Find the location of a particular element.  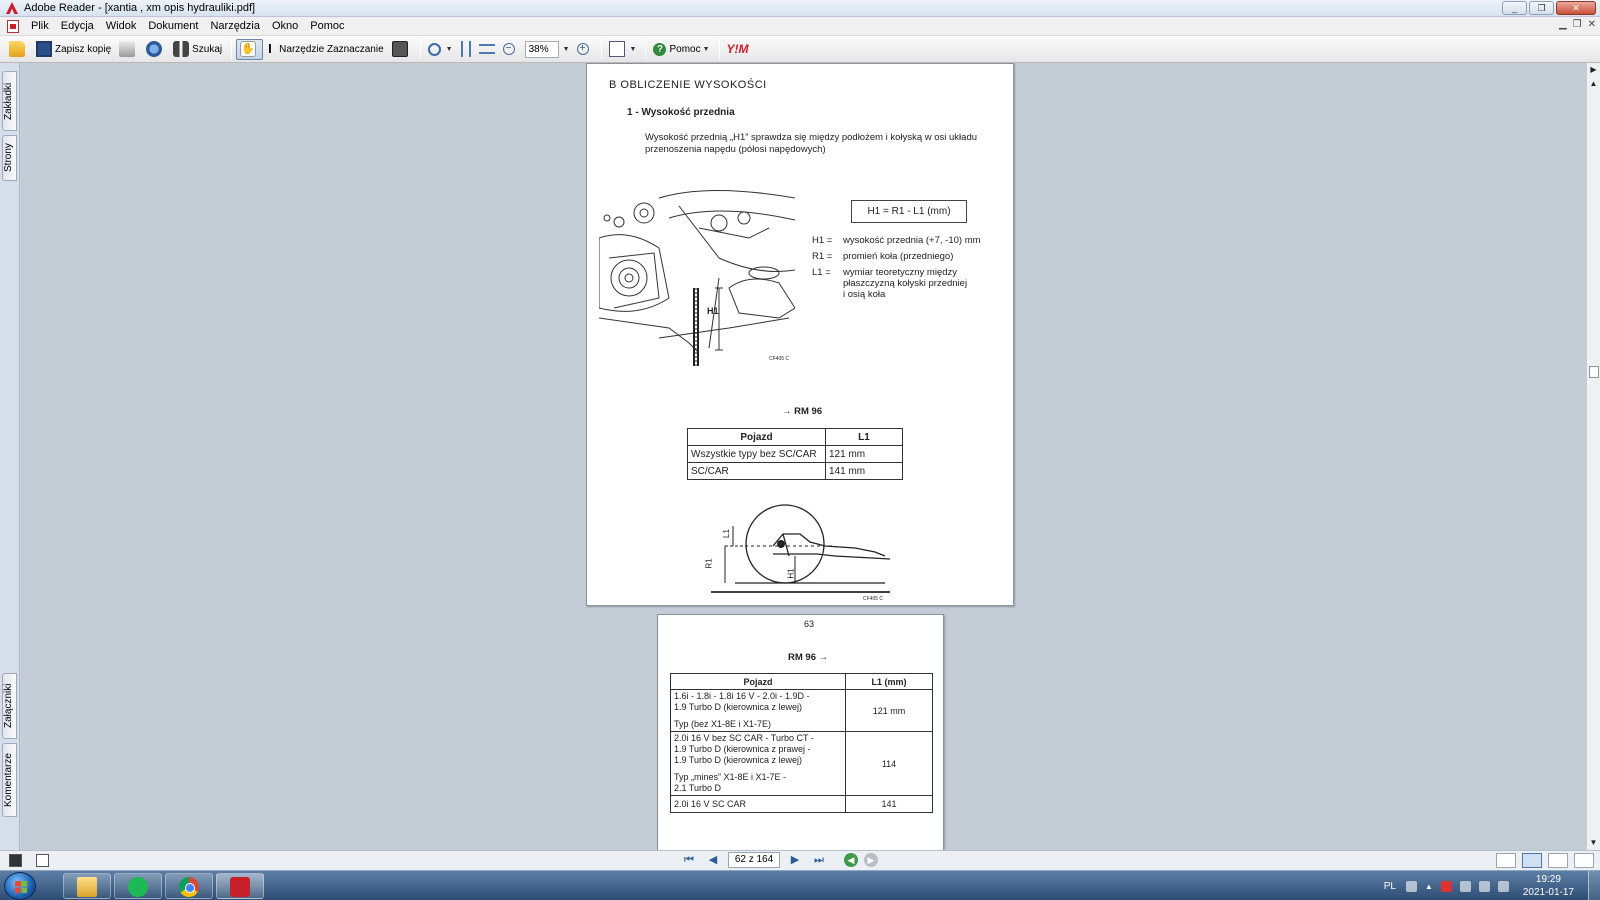

scrollbar-thumb is located at coordinates (1594, 372).